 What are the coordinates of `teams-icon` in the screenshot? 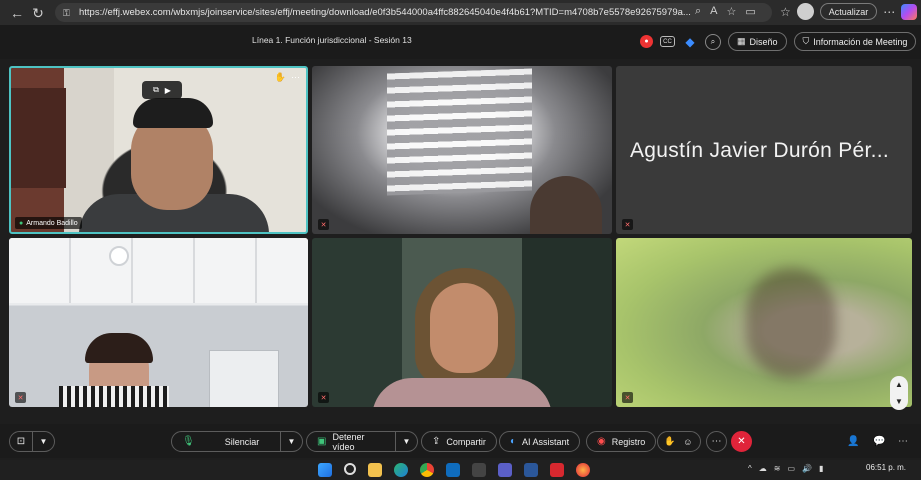 It's located at (505, 470).